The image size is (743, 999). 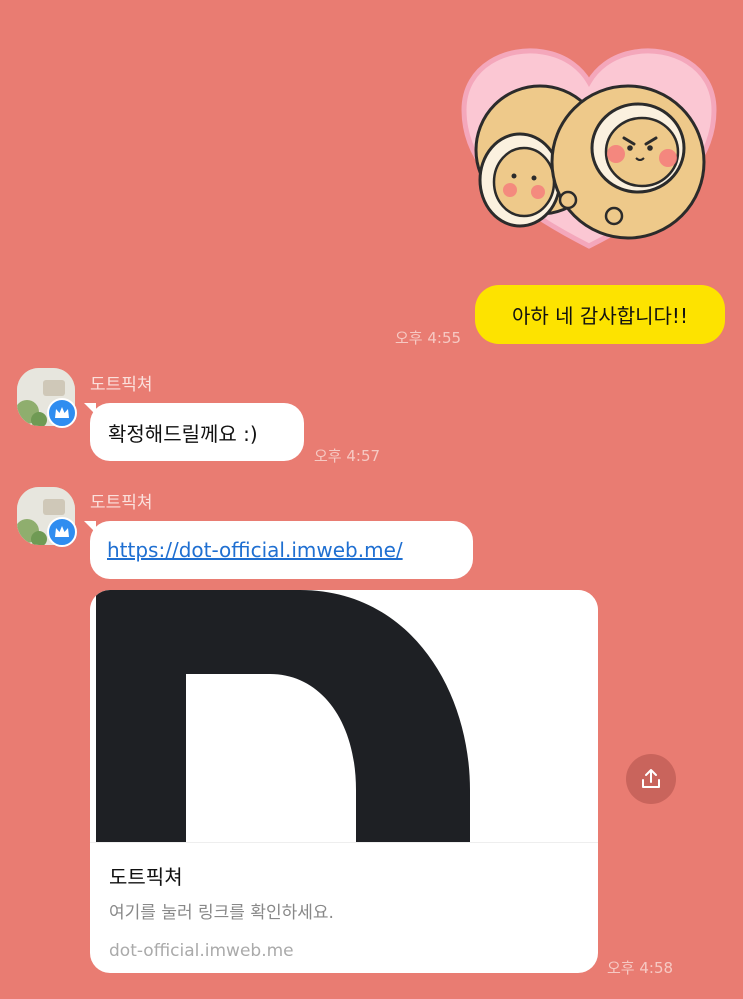 What do you see at coordinates (146, 877) in the screenshot?
I see `preview-title: 도트픽쳐` at bounding box center [146, 877].